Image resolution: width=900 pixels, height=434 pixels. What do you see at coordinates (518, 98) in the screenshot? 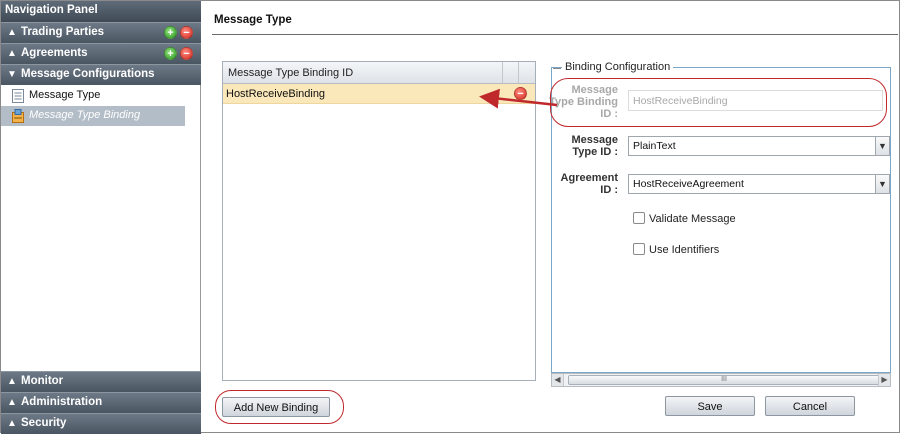
I see `annotation-arrow` at bounding box center [518, 98].